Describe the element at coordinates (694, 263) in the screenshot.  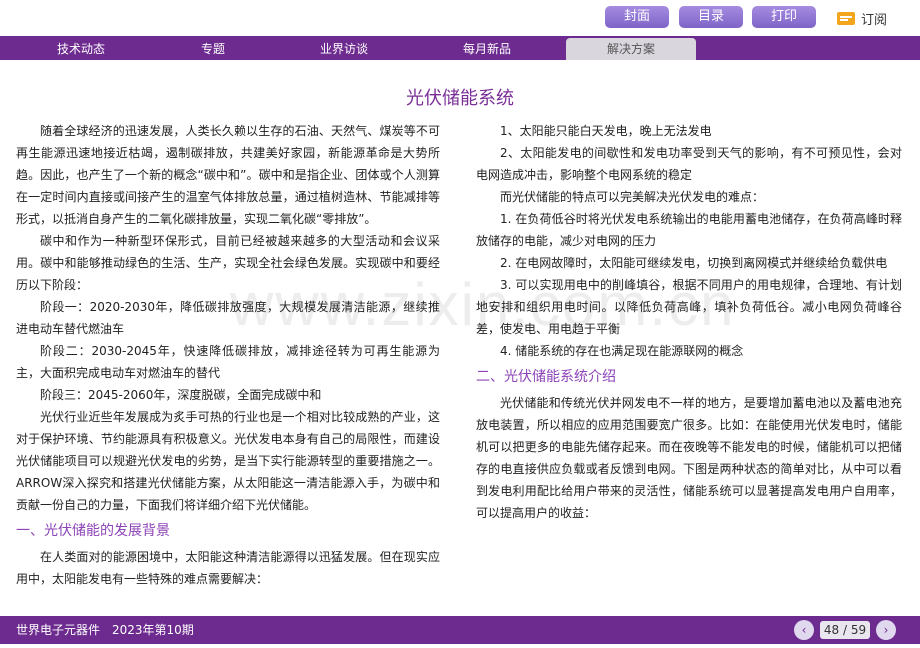
I see `list-item: 2. 在电网故障时，太阳能可继续发电，切换到离网模式并继续给负载供电` at that location.